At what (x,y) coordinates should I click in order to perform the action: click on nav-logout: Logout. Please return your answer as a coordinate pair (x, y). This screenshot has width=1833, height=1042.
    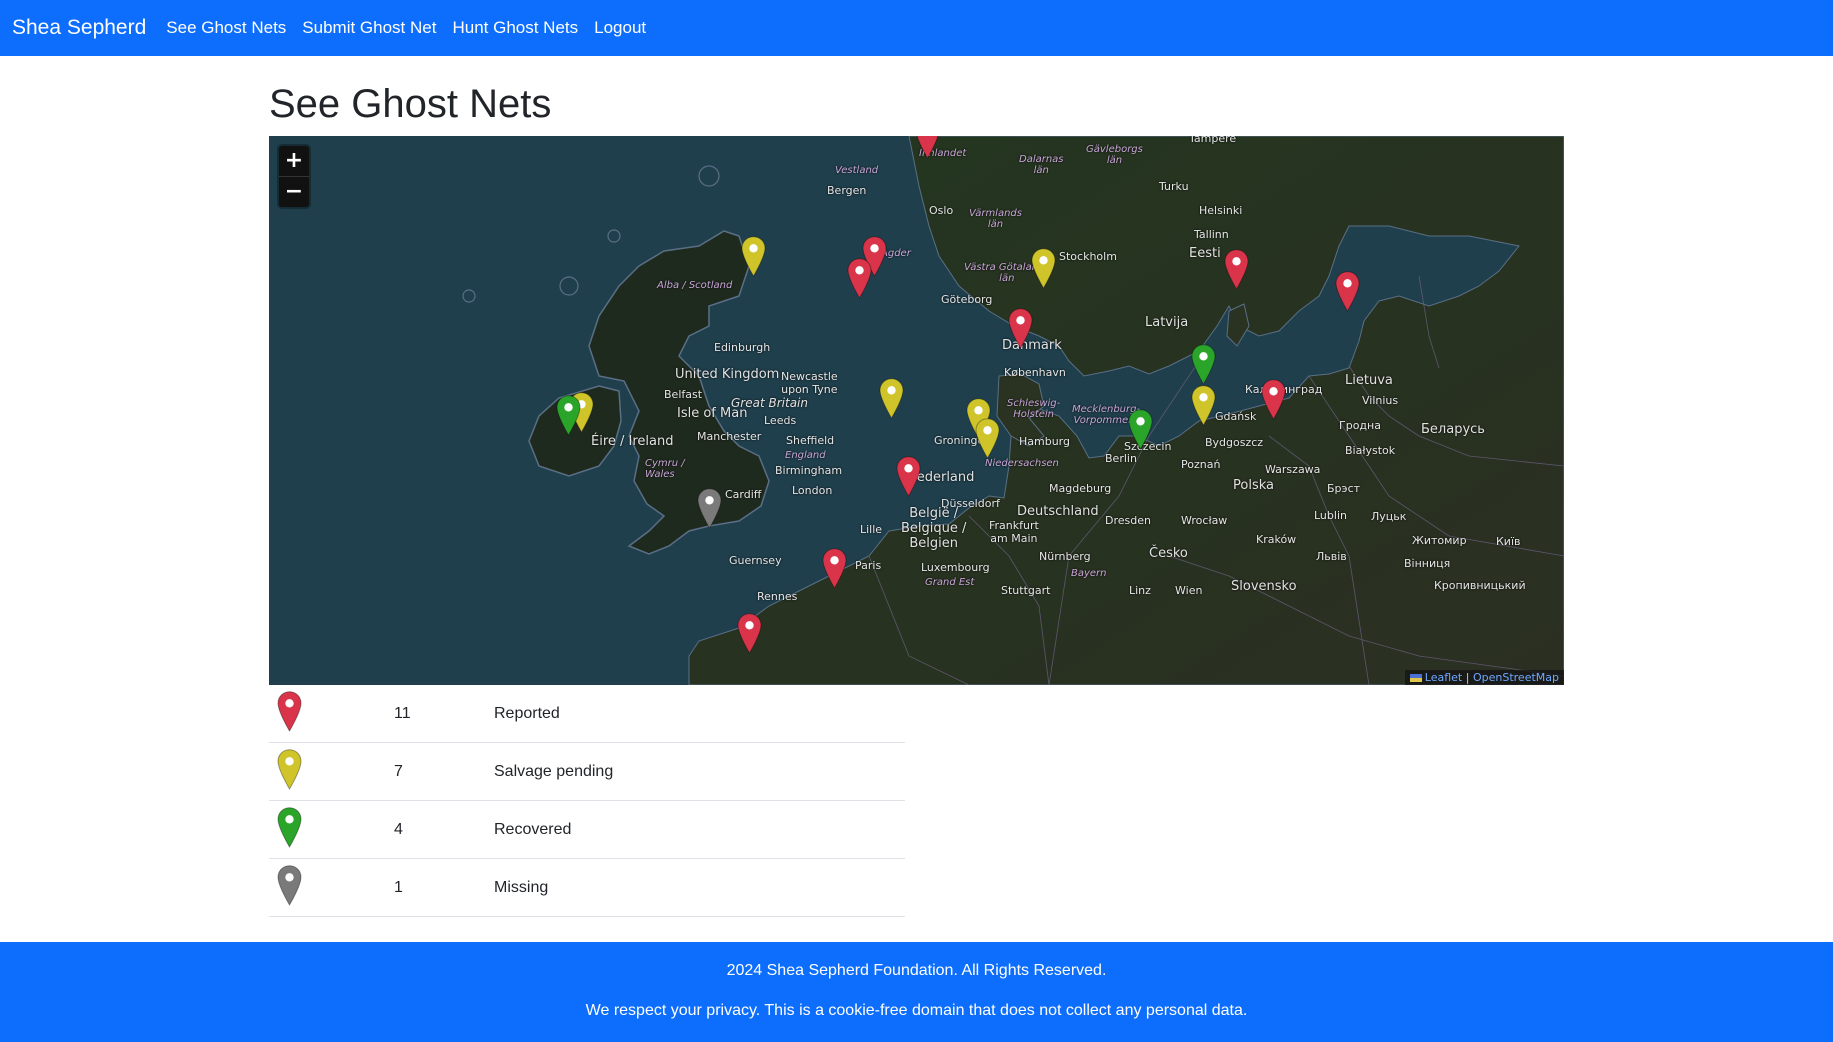
    Looking at the image, I should click on (620, 28).